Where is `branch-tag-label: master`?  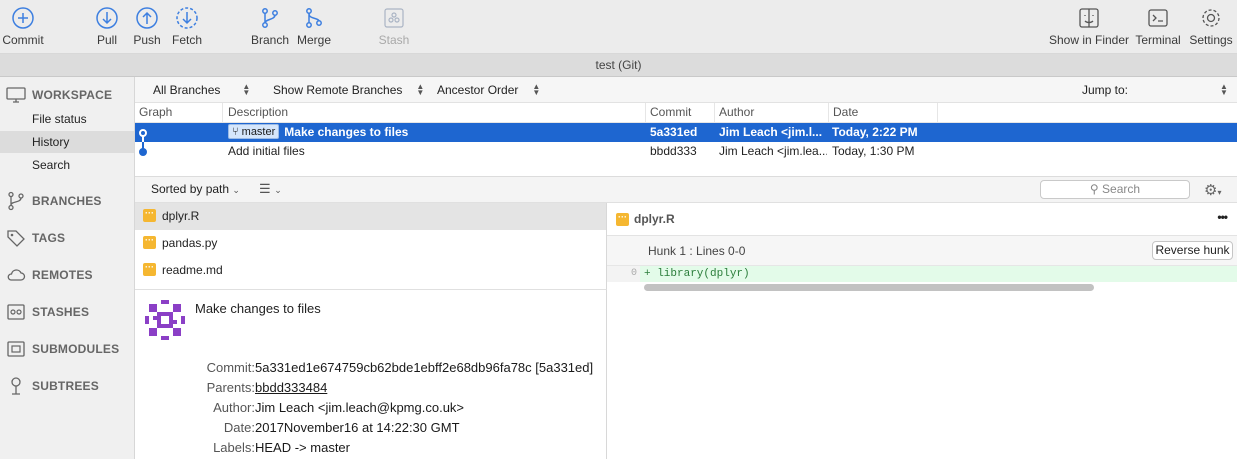
branch-tag-label: master is located at coordinates (258, 132).